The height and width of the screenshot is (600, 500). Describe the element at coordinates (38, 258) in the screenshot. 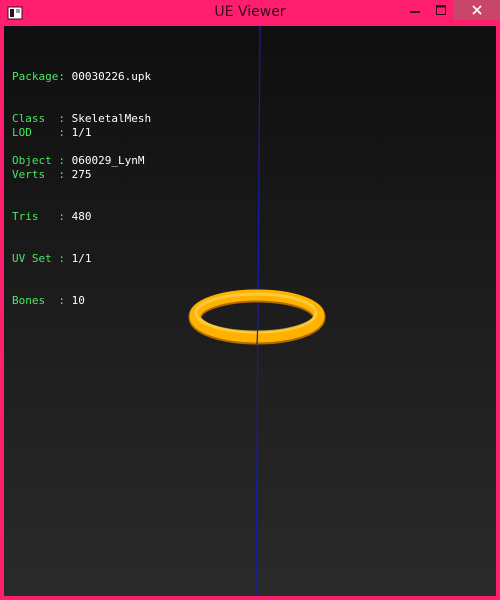

I see `info-label-uvset: UV Set :` at that location.